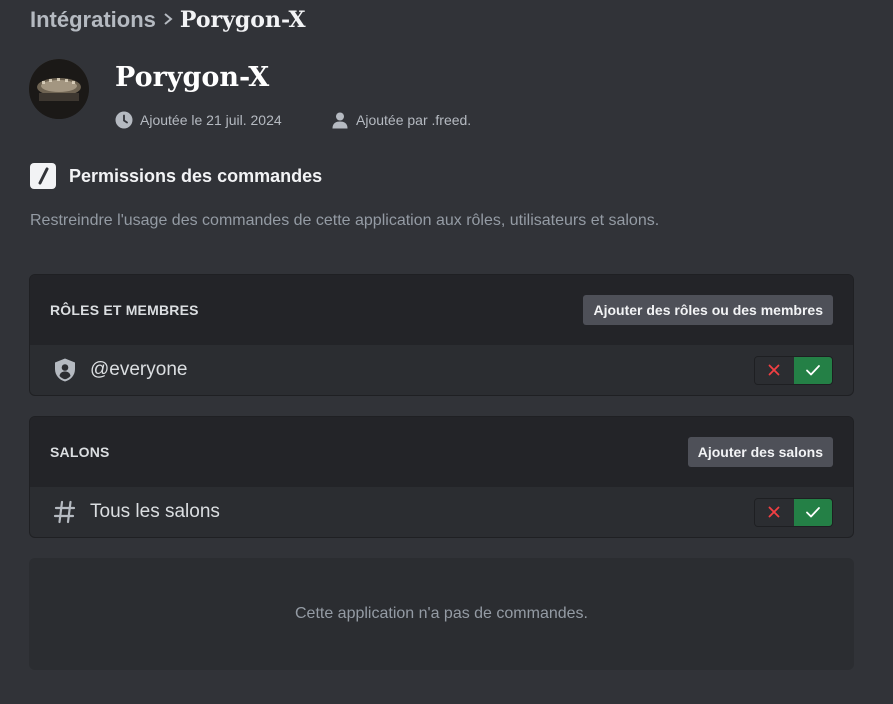  I want to click on added-date: Ajoutée le 21 juil. 2024, so click(198, 120).